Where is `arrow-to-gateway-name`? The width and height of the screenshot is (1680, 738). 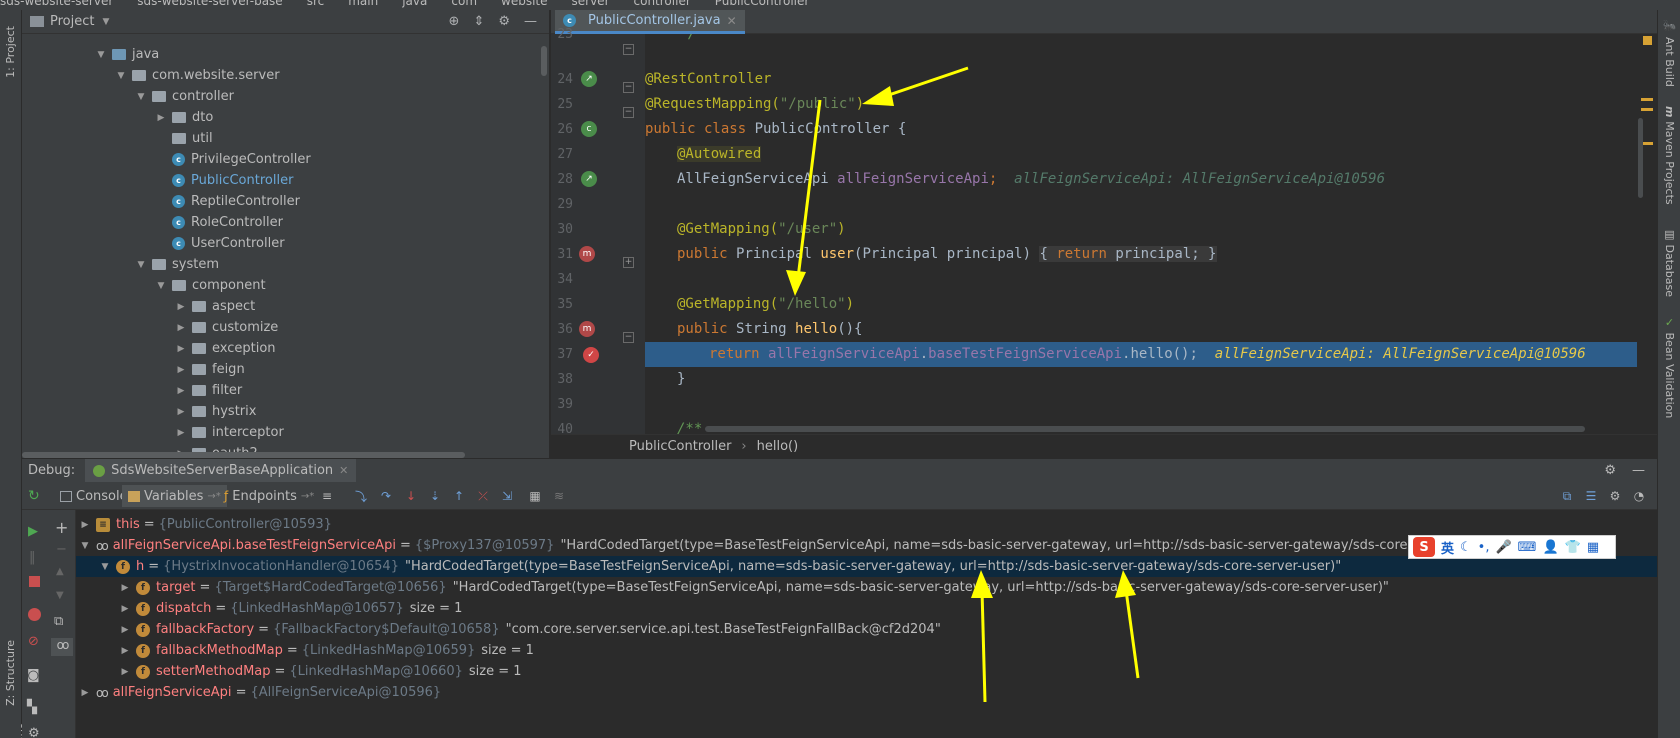
arrow-to-gateway-name is located at coordinates (983, 646).